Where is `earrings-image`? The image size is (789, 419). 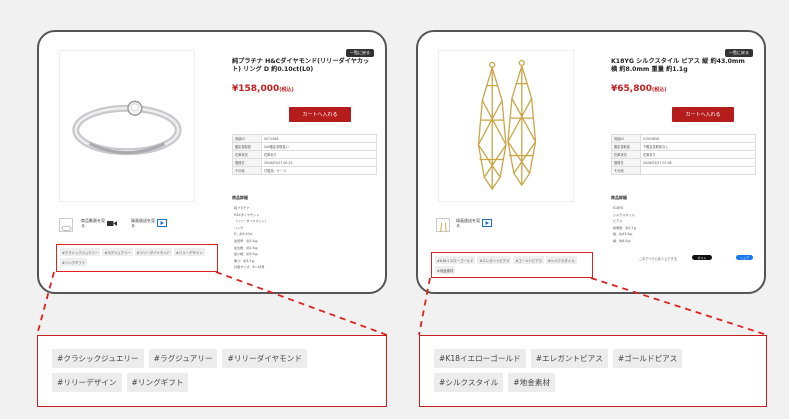 earrings-image is located at coordinates (507, 125).